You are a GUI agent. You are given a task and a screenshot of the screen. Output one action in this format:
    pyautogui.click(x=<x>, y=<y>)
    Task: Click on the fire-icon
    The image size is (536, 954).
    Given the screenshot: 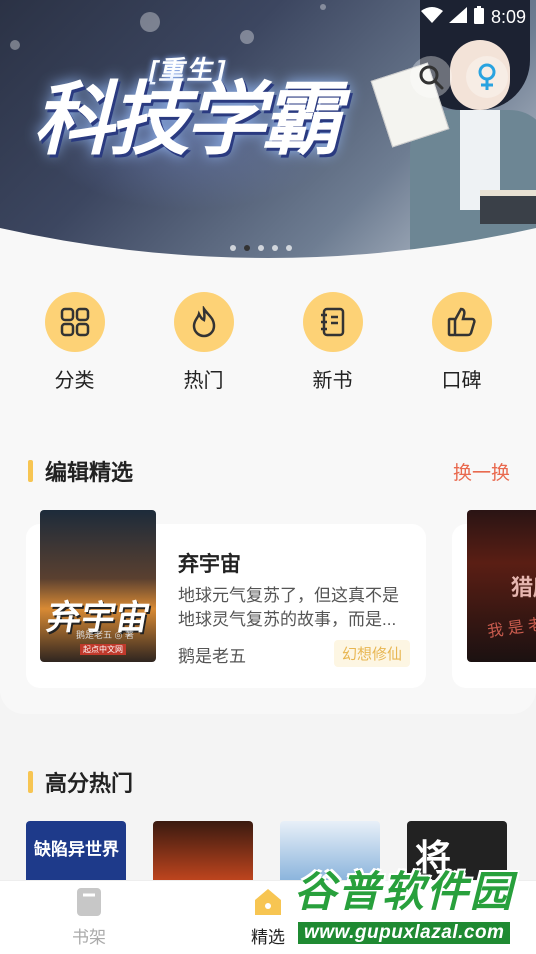 What is the action you would take?
    pyautogui.click(x=203, y=322)
    